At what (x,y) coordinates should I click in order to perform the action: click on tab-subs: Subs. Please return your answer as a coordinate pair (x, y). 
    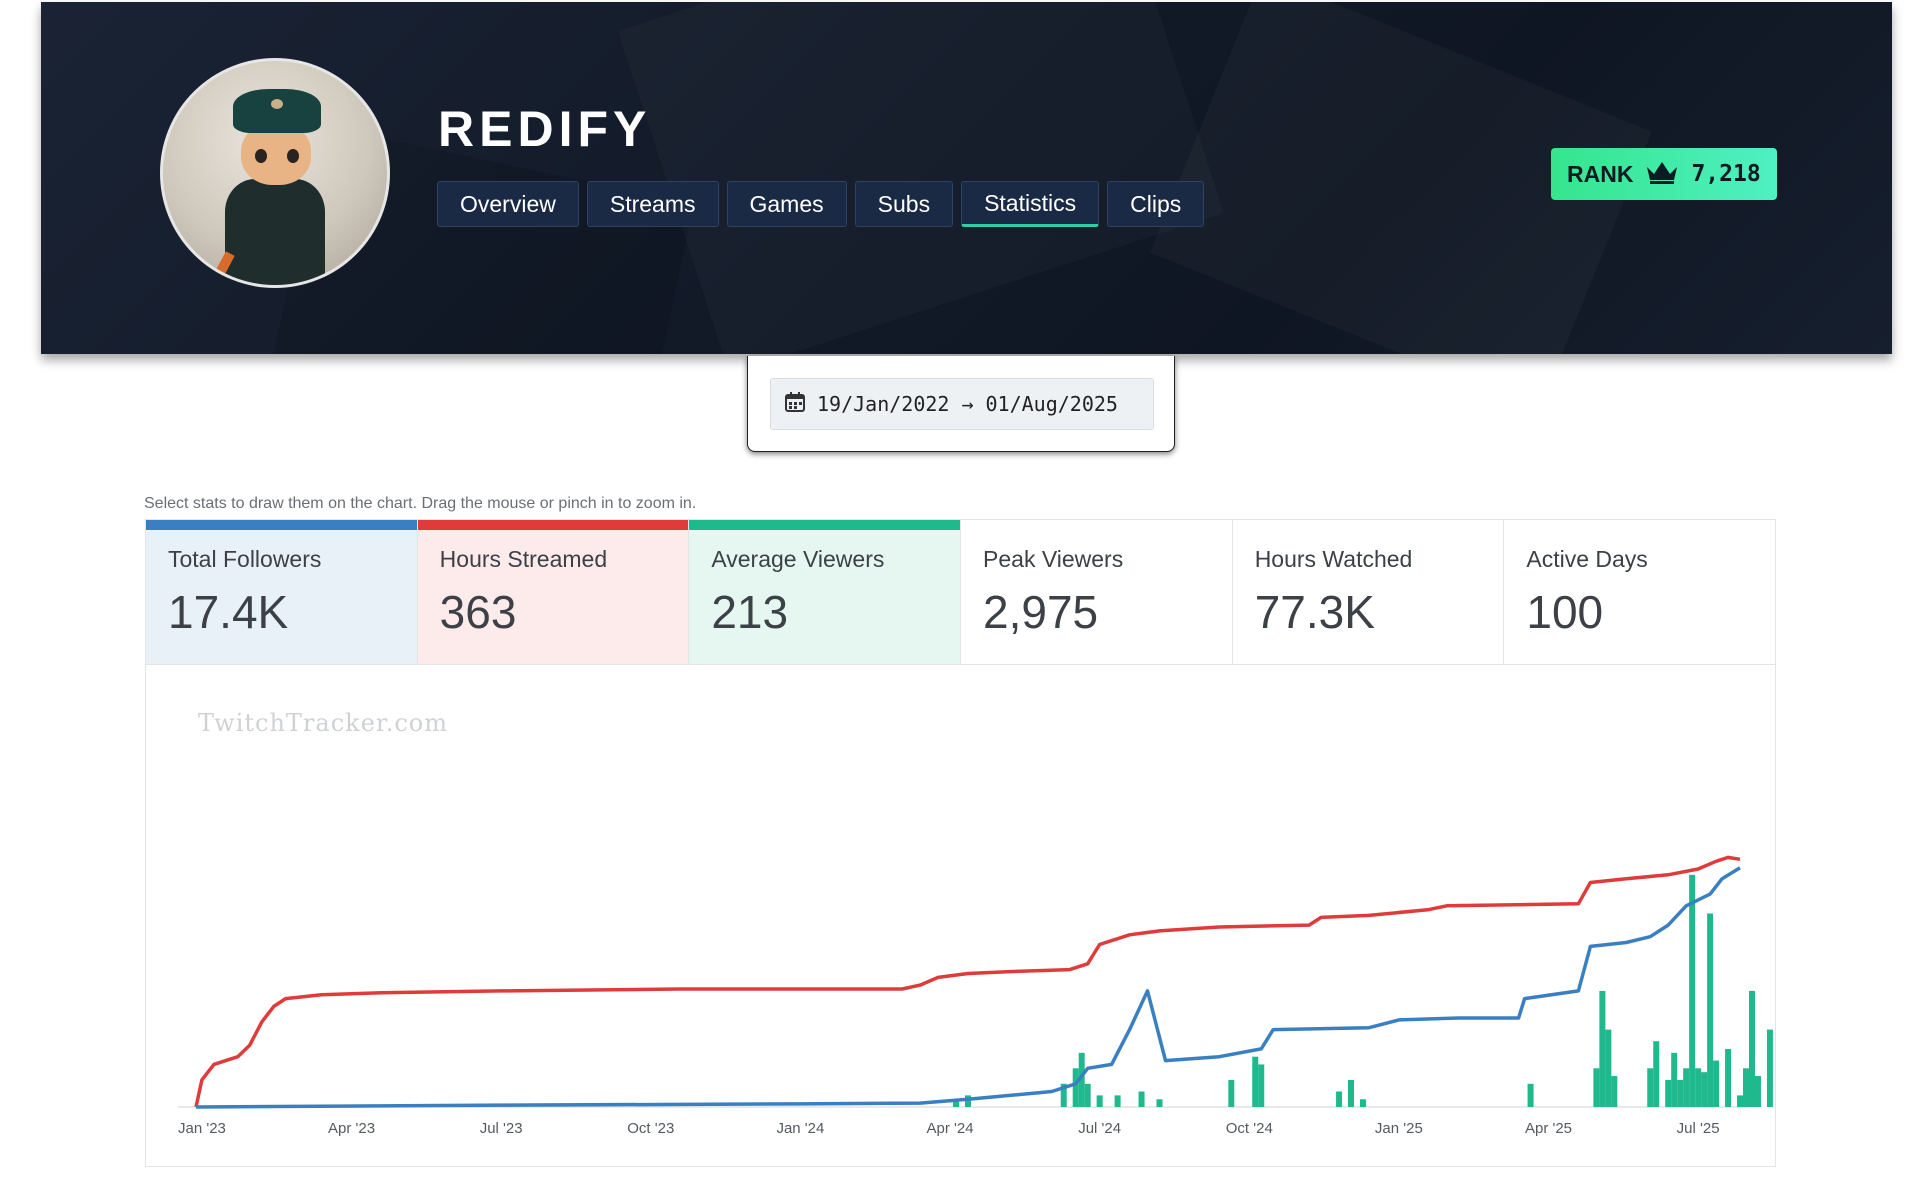
    Looking at the image, I should click on (904, 204).